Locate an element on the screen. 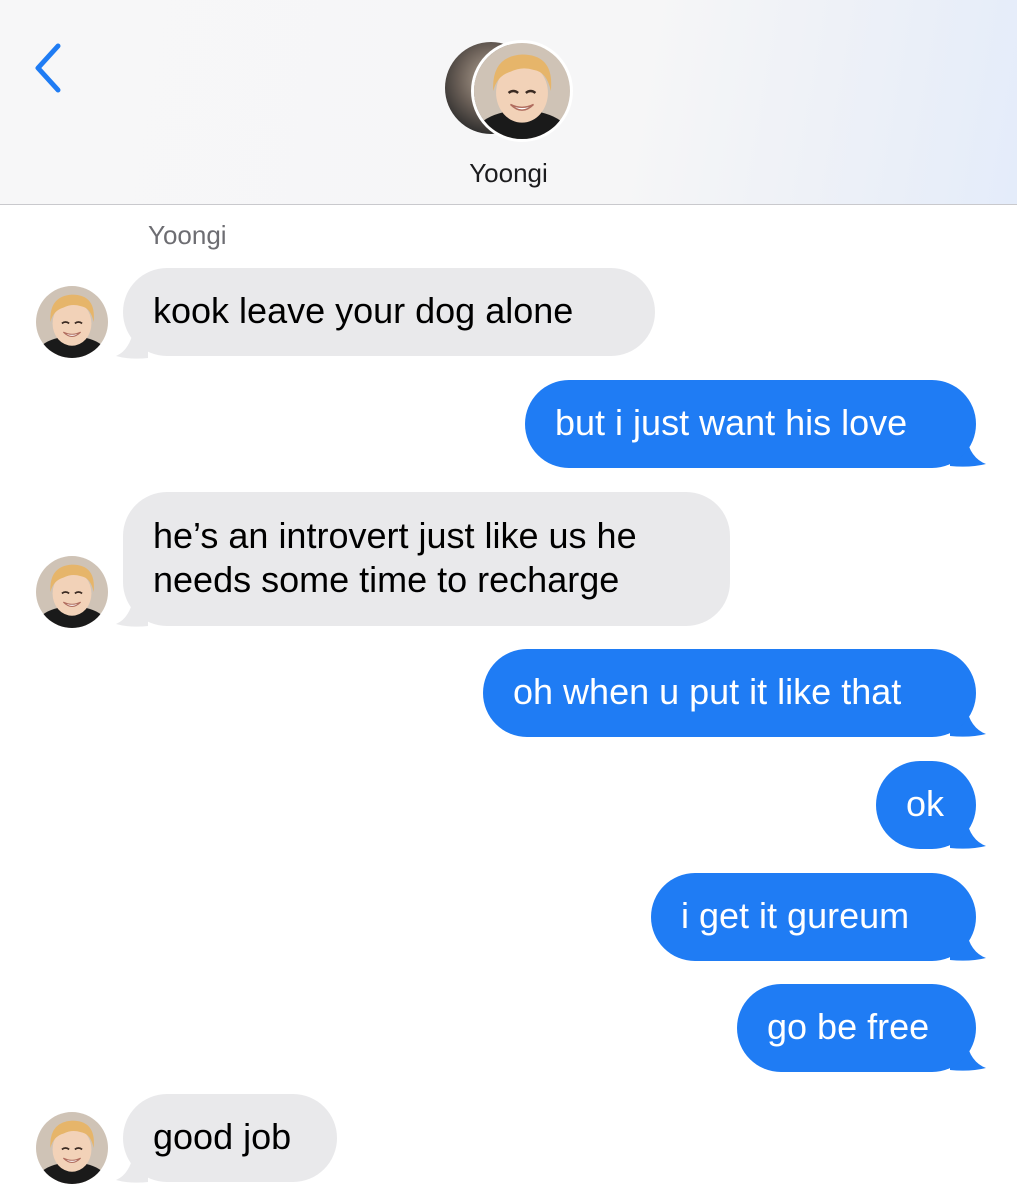 This screenshot has height=1200, width=1017. message-text: kook leave your dog alone is located at coordinates (363, 310).